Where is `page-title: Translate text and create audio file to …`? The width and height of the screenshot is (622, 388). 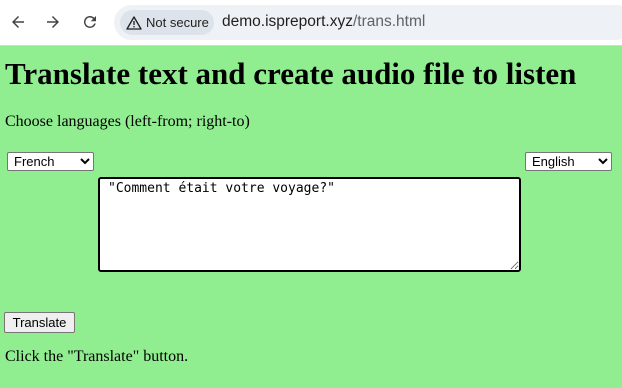
page-title: Translate text and create audio file to … is located at coordinates (291, 73).